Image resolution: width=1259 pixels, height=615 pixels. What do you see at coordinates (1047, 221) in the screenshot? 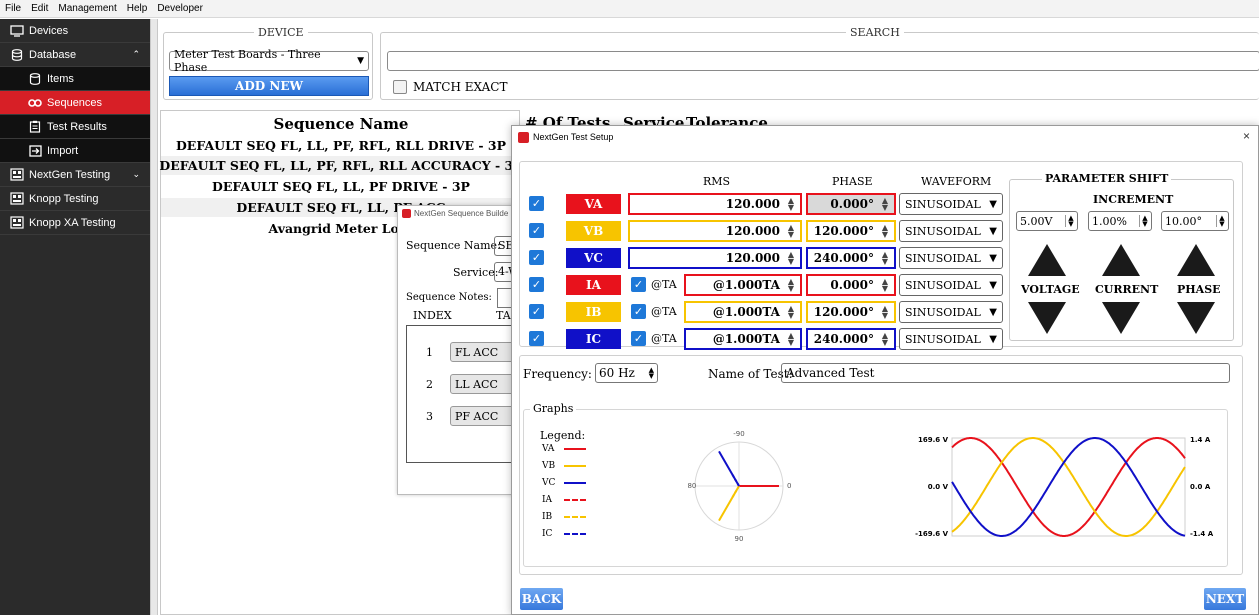
I see `voltage-increment-spinner: 5.00V ▲ ▼` at bounding box center [1047, 221].